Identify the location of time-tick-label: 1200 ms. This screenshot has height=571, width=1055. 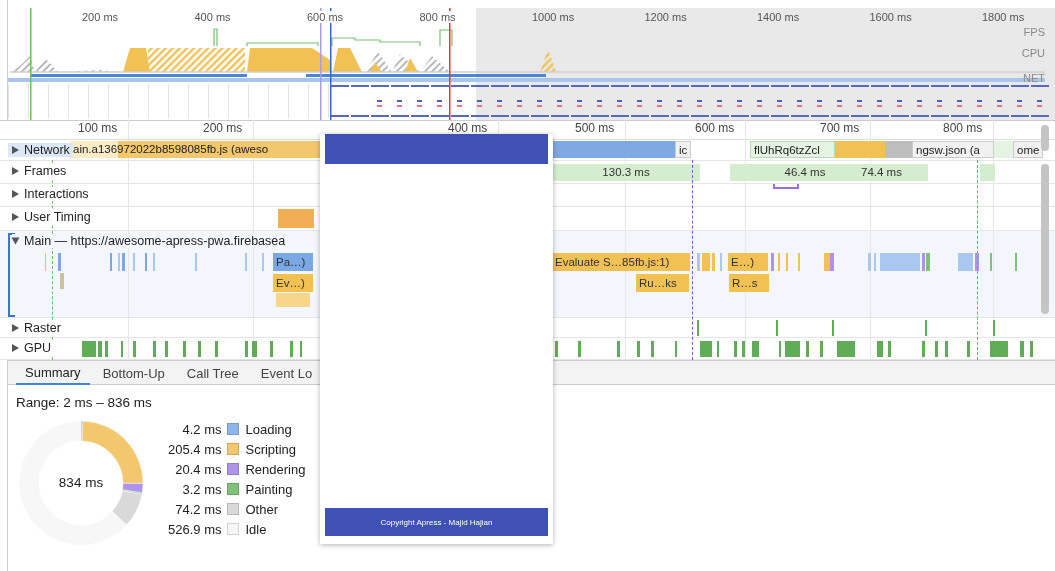
(665, 17).